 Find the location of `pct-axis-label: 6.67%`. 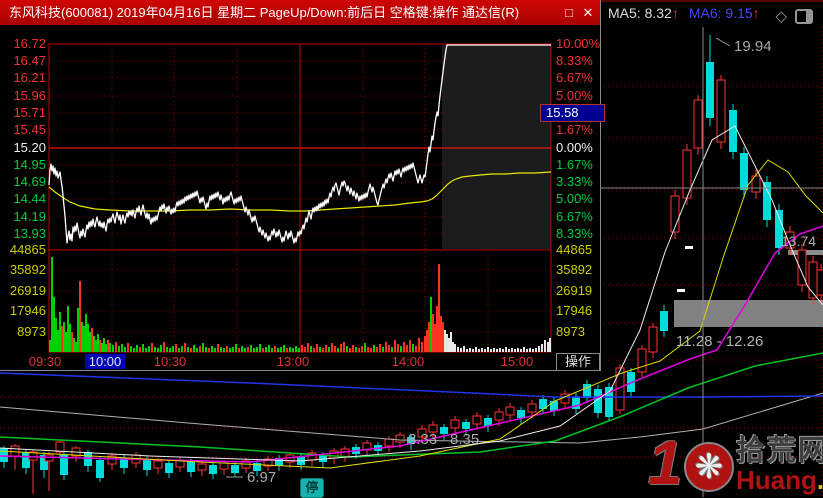

pct-axis-label: 6.67% is located at coordinates (574, 77).